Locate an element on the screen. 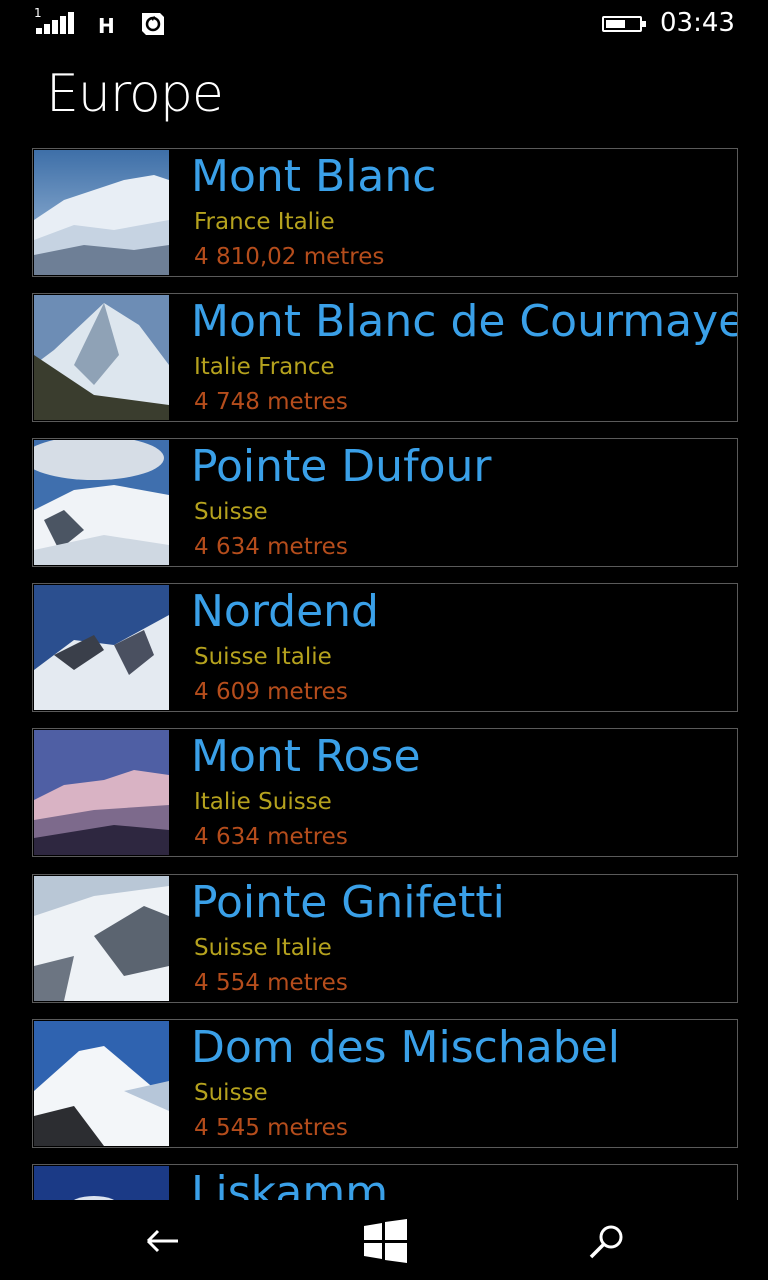 This screenshot has height=1280, width=768. mountain-name: Mont Rose is located at coordinates (306, 756).